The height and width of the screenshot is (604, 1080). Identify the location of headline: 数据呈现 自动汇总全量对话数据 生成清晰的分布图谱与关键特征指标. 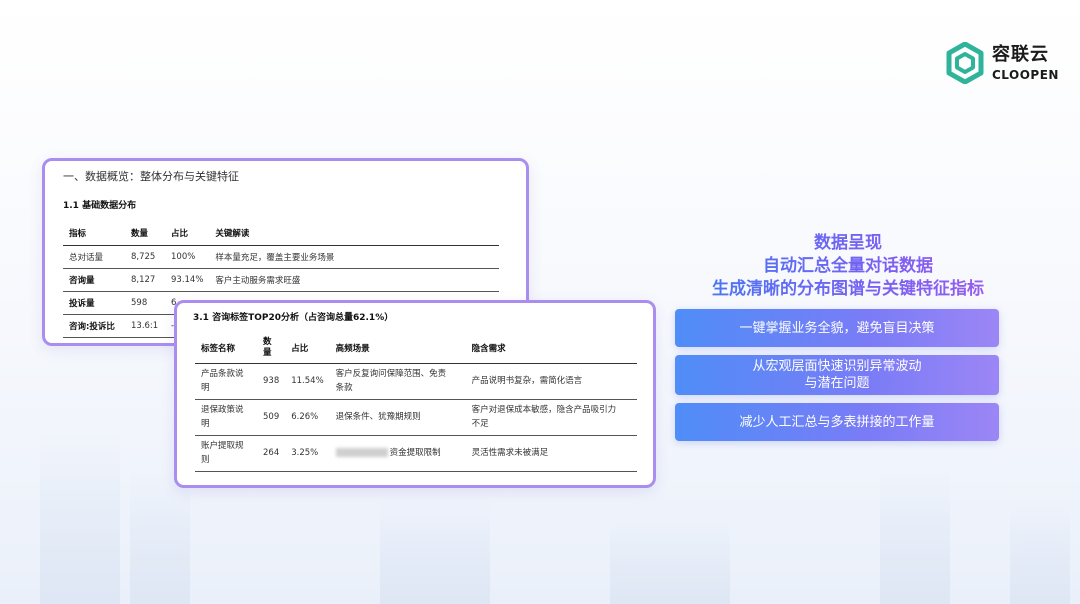
(848, 266).